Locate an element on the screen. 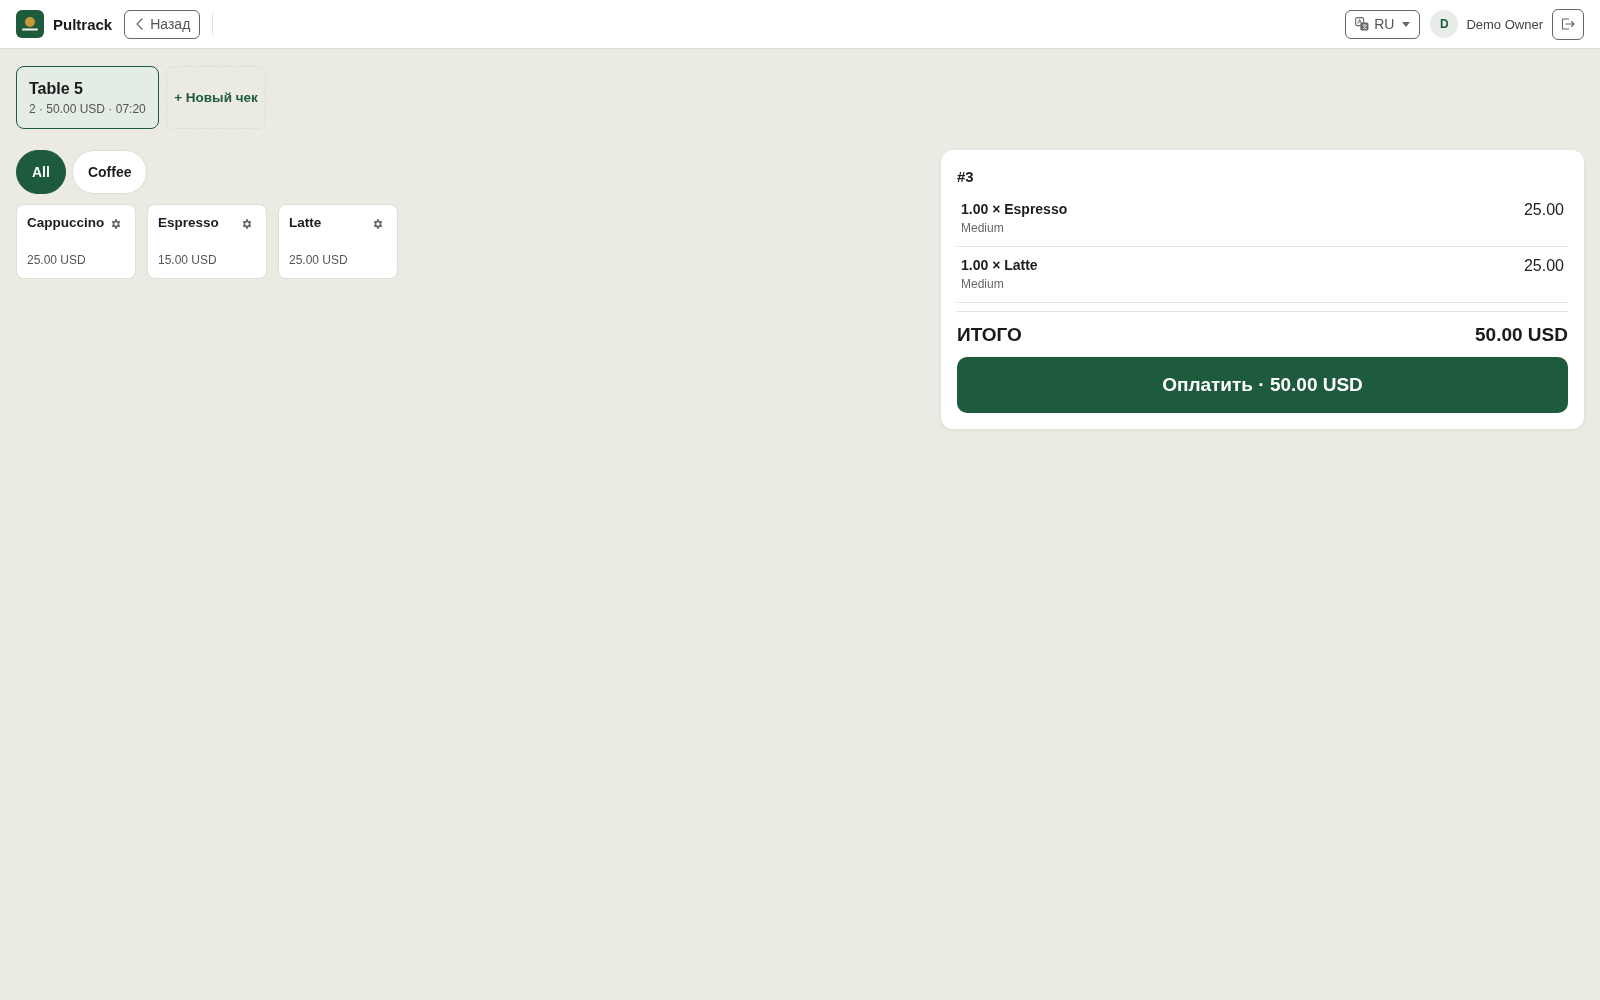  translate-icon is located at coordinates (1362, 24).